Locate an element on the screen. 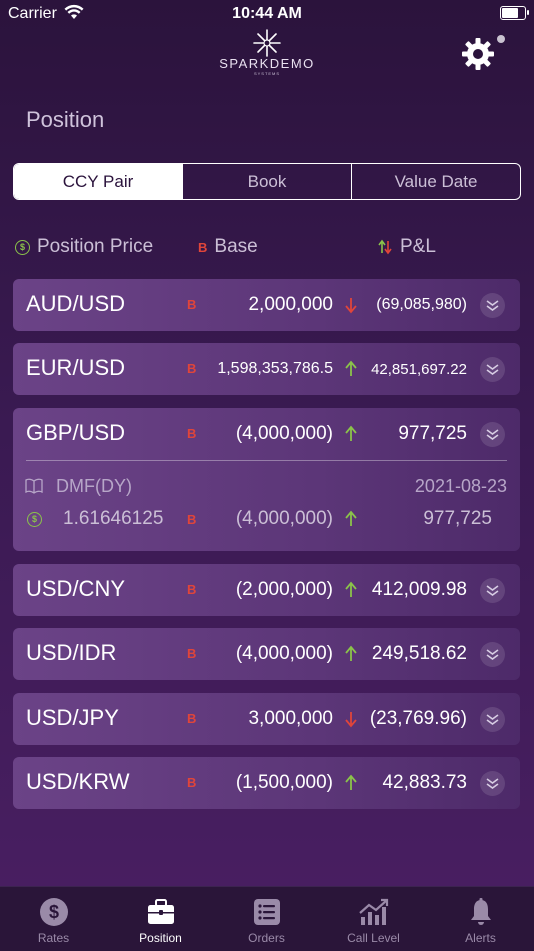 Image resolution: width=534 pixels, height=951 pixels. grouping-segmented-control: CCY Pair Book Value Date is located at coordinates (267, 181).